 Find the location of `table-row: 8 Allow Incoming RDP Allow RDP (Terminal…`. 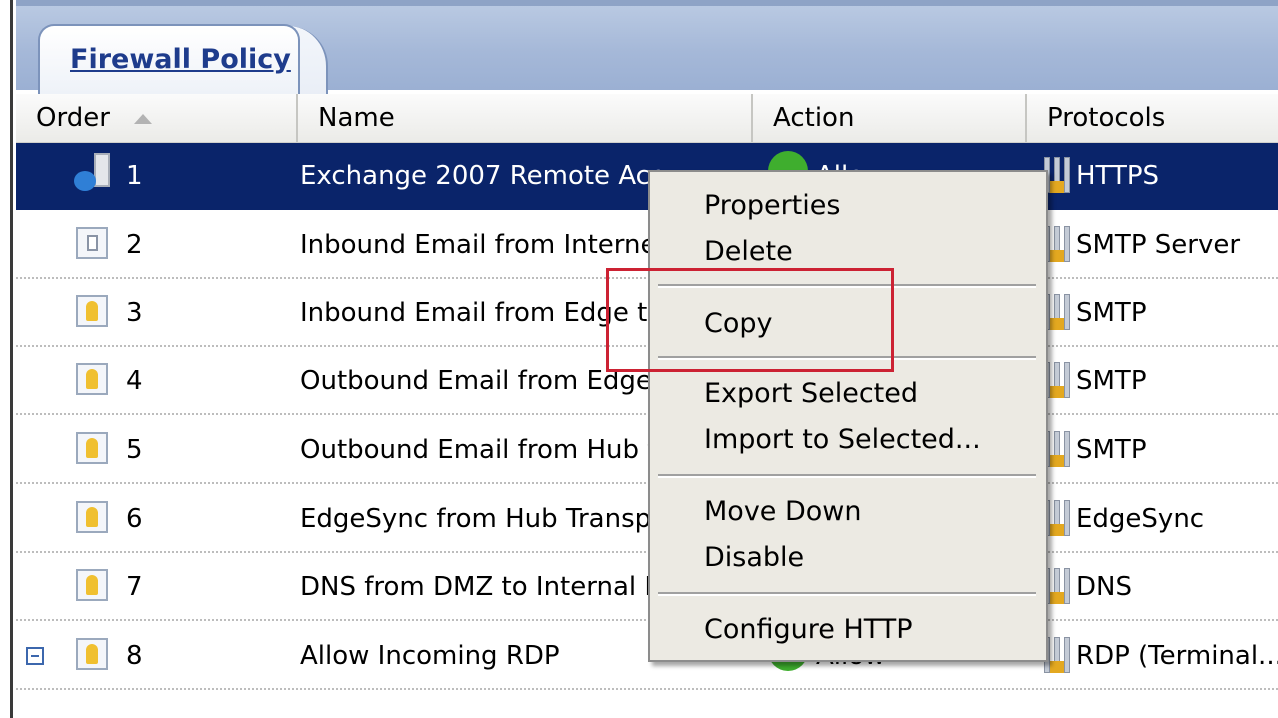

table-row: 8 Allow Incoming RDP Allow RDP (Terminal… is located at coordinates (647, 656).